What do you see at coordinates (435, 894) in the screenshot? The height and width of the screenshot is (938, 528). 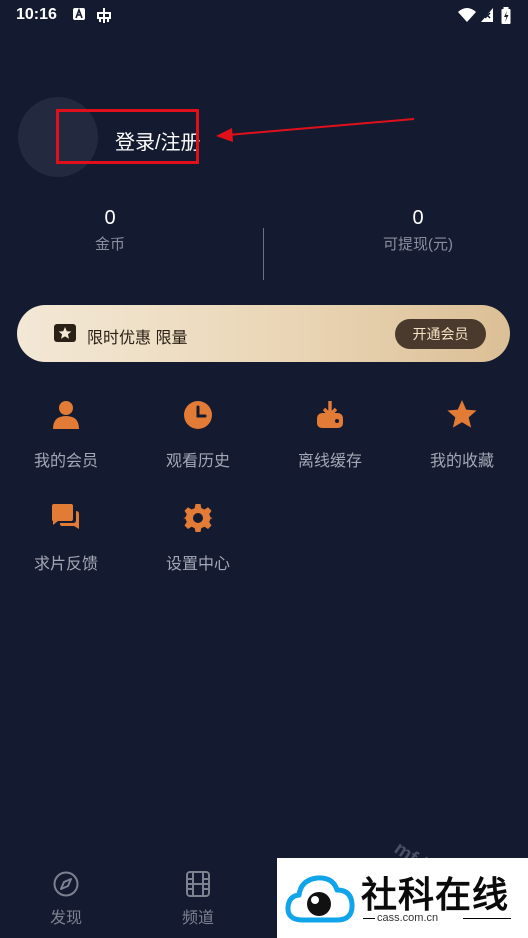 I see `watermark-site-name: 社科在线` at bounding box center [435, 894].